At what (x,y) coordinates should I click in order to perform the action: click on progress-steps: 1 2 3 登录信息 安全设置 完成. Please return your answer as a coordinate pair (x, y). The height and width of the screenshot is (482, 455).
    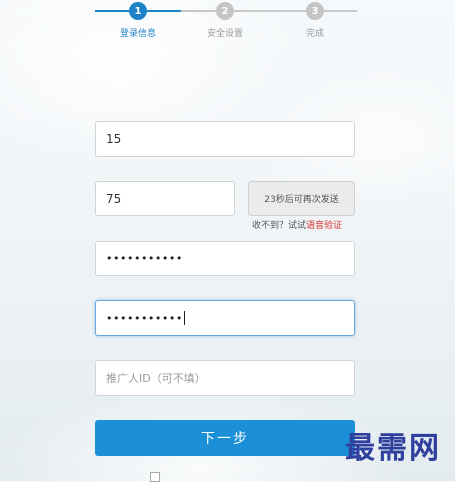
    Looking at the image, I should click on (226, 21).